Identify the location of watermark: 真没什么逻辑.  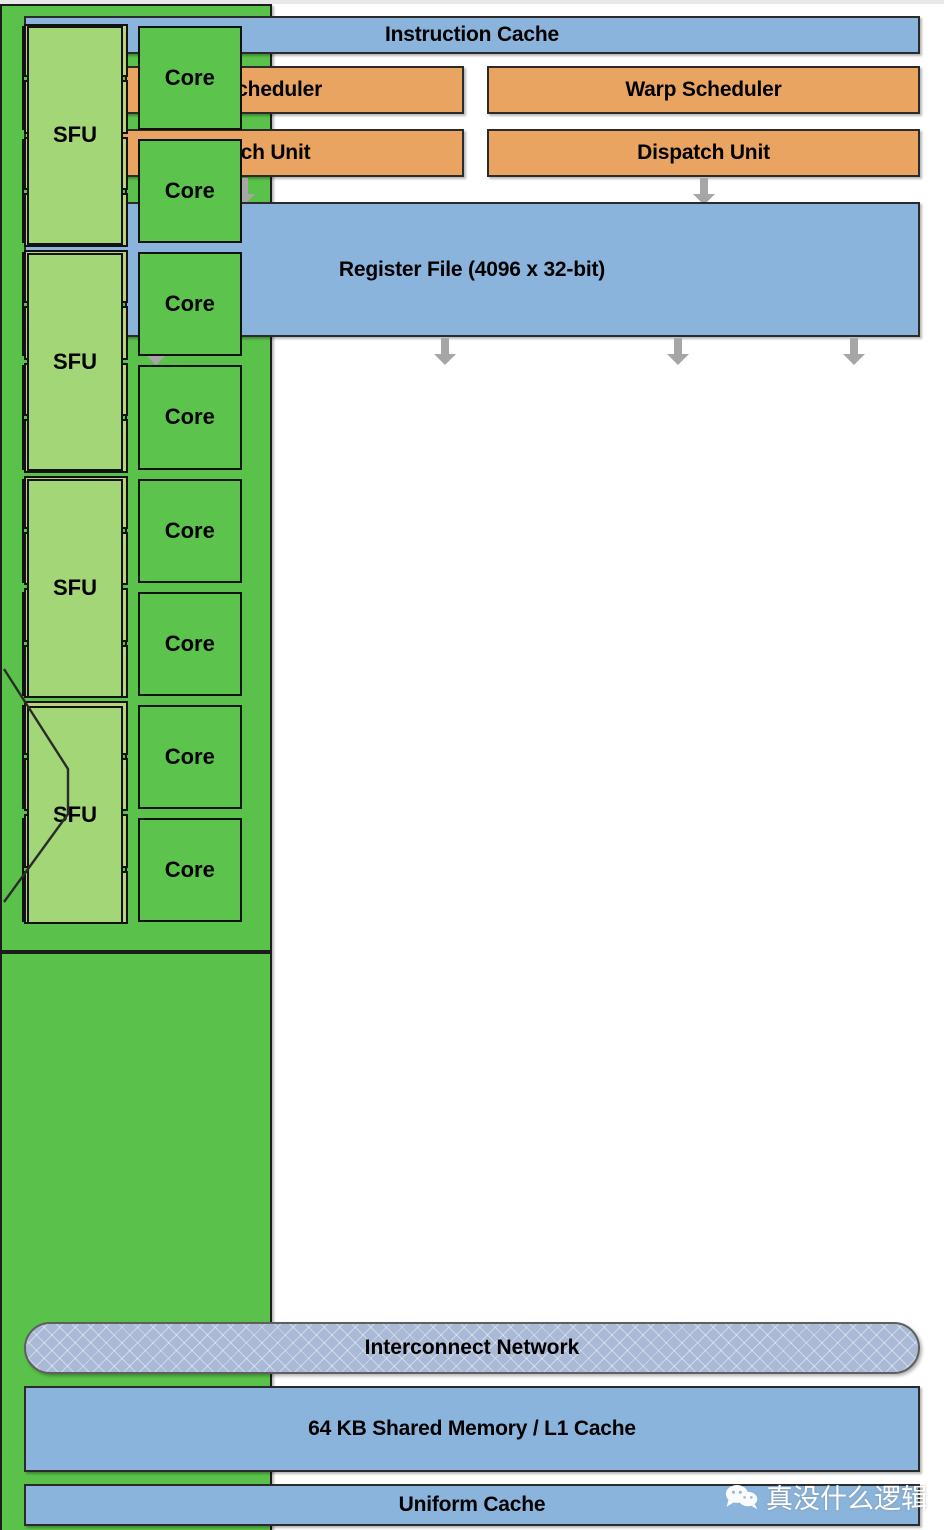
(826, 1496).